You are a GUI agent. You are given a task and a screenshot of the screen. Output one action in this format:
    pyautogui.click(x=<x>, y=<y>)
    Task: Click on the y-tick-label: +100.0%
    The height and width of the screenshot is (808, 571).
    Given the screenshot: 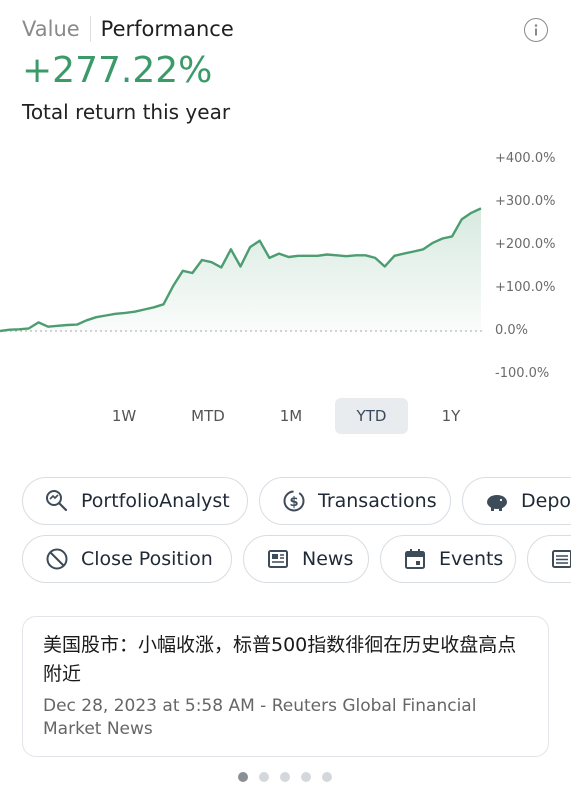 What is the action you would take?
    pyautogui.click(x=525, y=287)
    